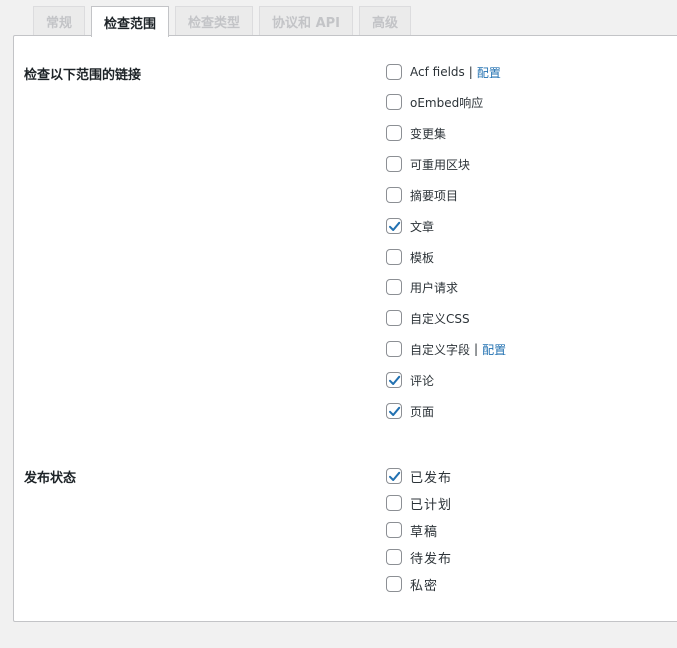 Image resolution: width=677 pixels, height=648 pixels. I want to click on scope-option-acf-fields: Acf fields | 配置, so click(443, 72).